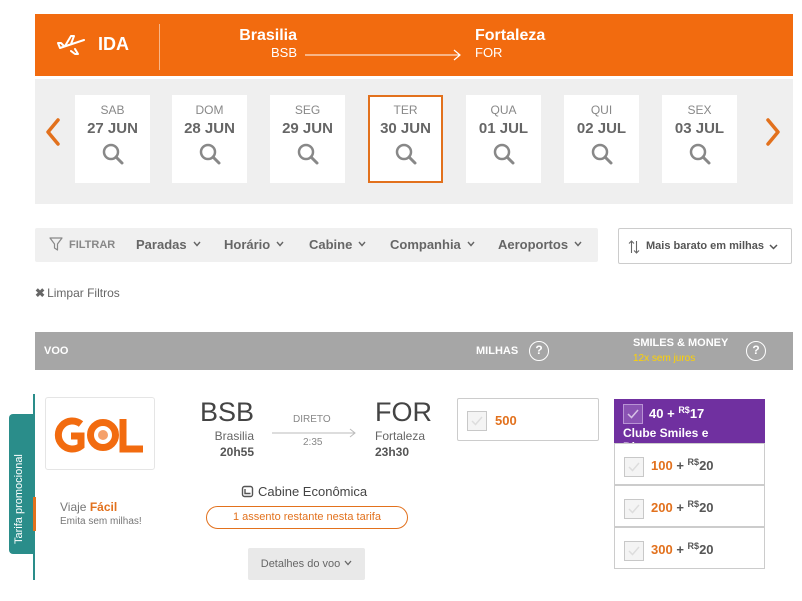  What do you see at coordinates (161, 244) in the screenshot?
I see `filter-paradas-label: Paradas` at bounding box center [161, 244].